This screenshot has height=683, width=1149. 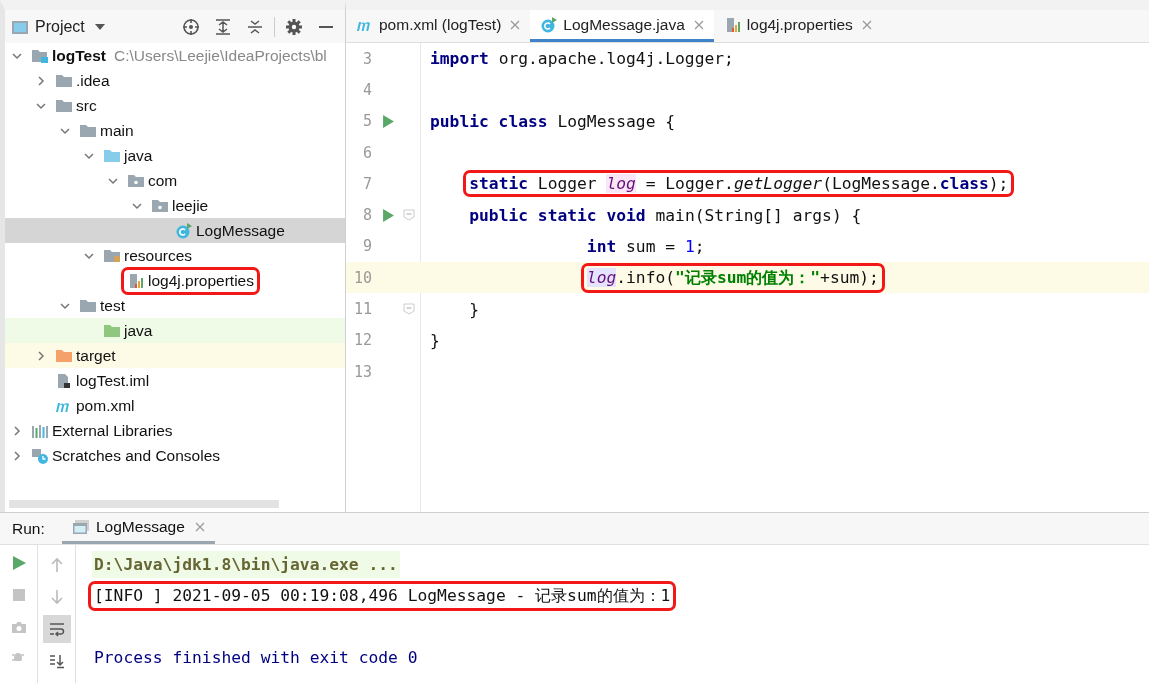 What do you see at coordinates (138, 528) in the screenshot?
I see `run-tab: LogMessage` at bounding box center [138, 528].